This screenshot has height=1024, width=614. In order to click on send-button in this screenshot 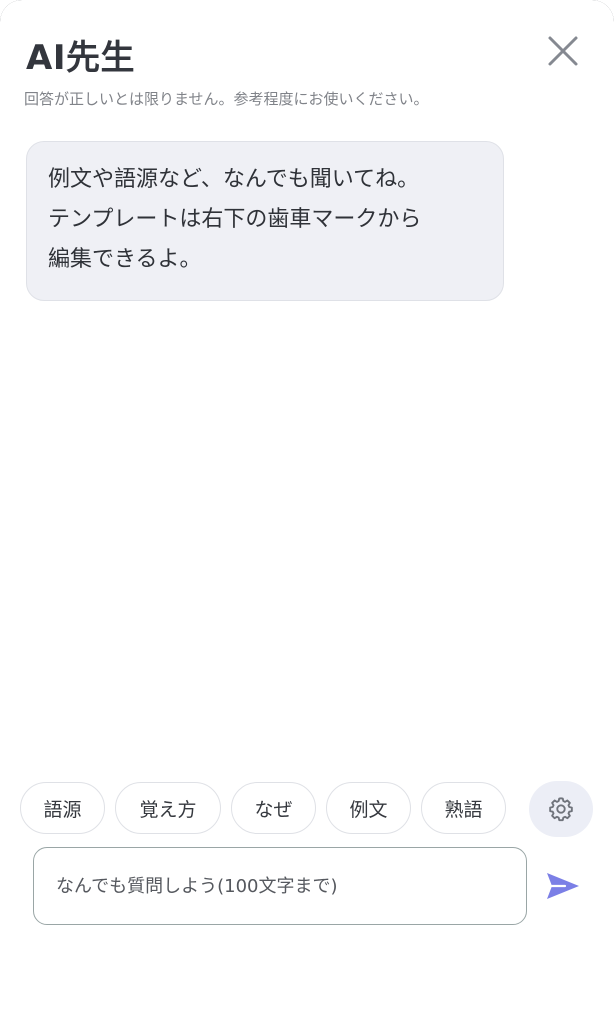, I will do `click(563, 886)`.